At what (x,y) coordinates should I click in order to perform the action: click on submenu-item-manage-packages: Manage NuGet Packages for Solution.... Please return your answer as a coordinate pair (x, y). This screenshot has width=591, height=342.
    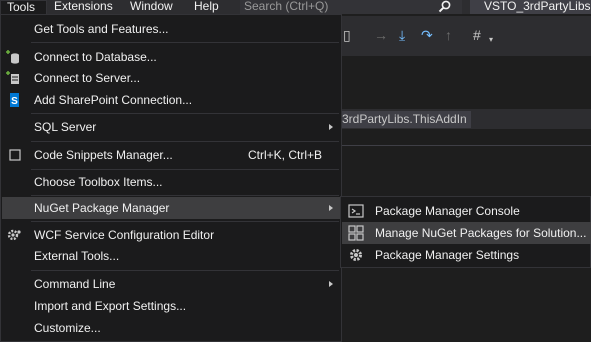
    Looking at the image, I should click on (466, 233).